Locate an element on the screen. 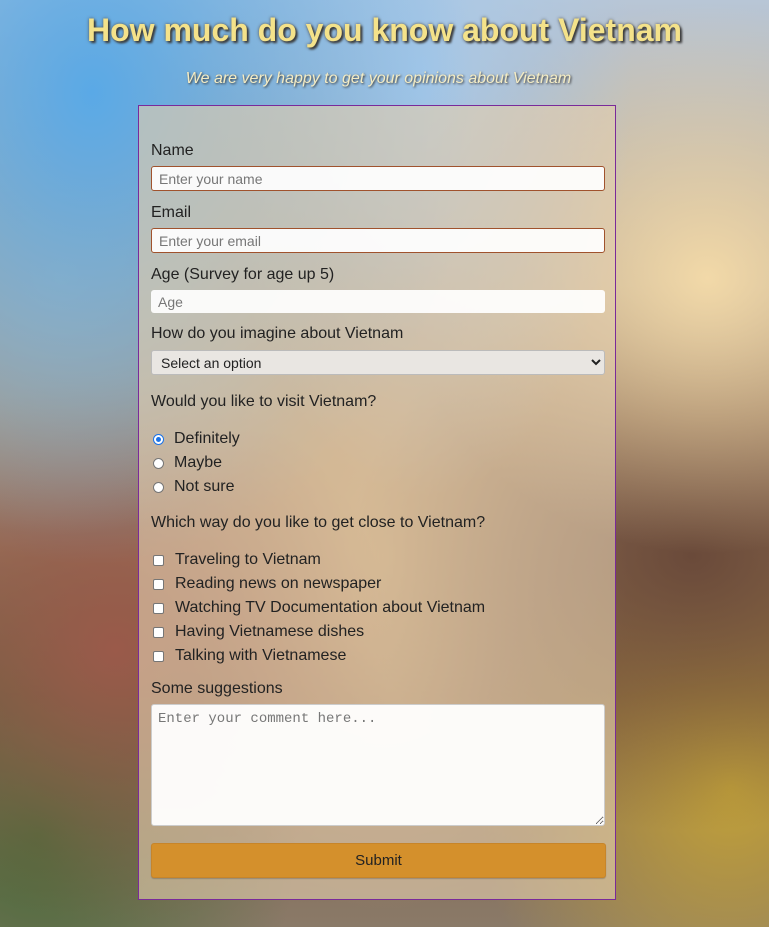 The height and width of the screenshot is (927, 769). submit-button: Submit is located at coordinates (378, 860).